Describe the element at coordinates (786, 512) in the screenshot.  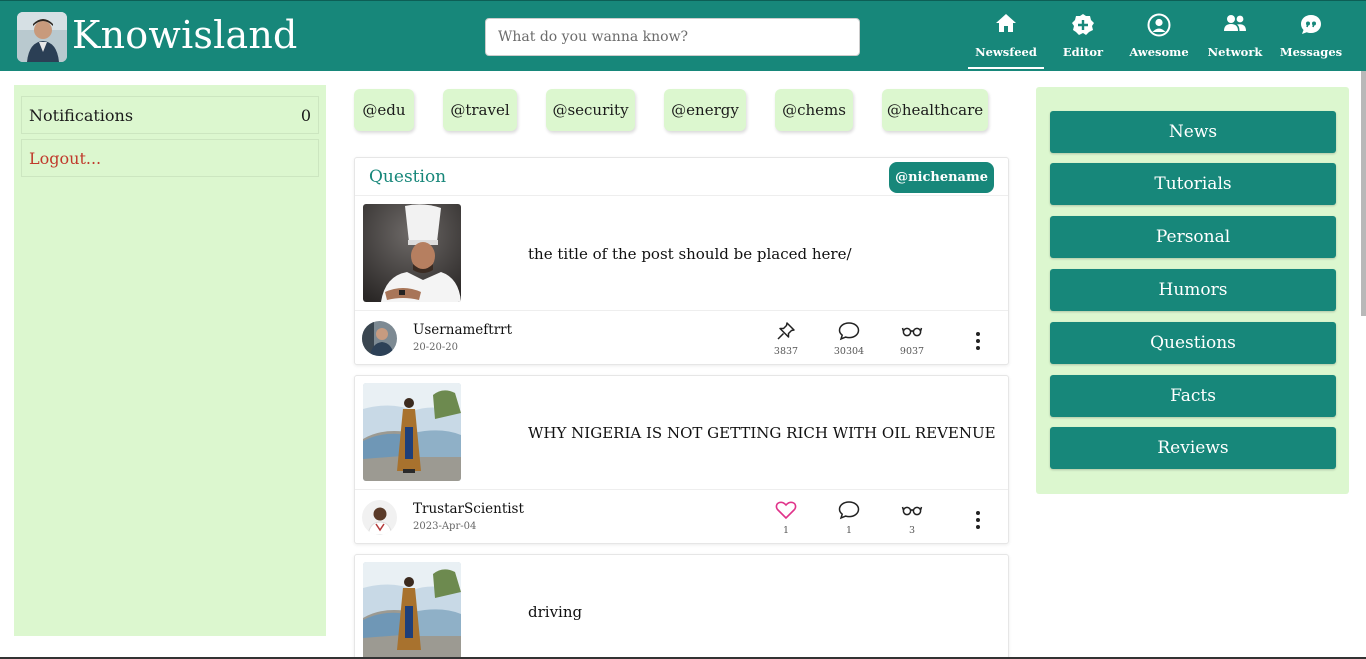
I see `heart-icon` at that location.